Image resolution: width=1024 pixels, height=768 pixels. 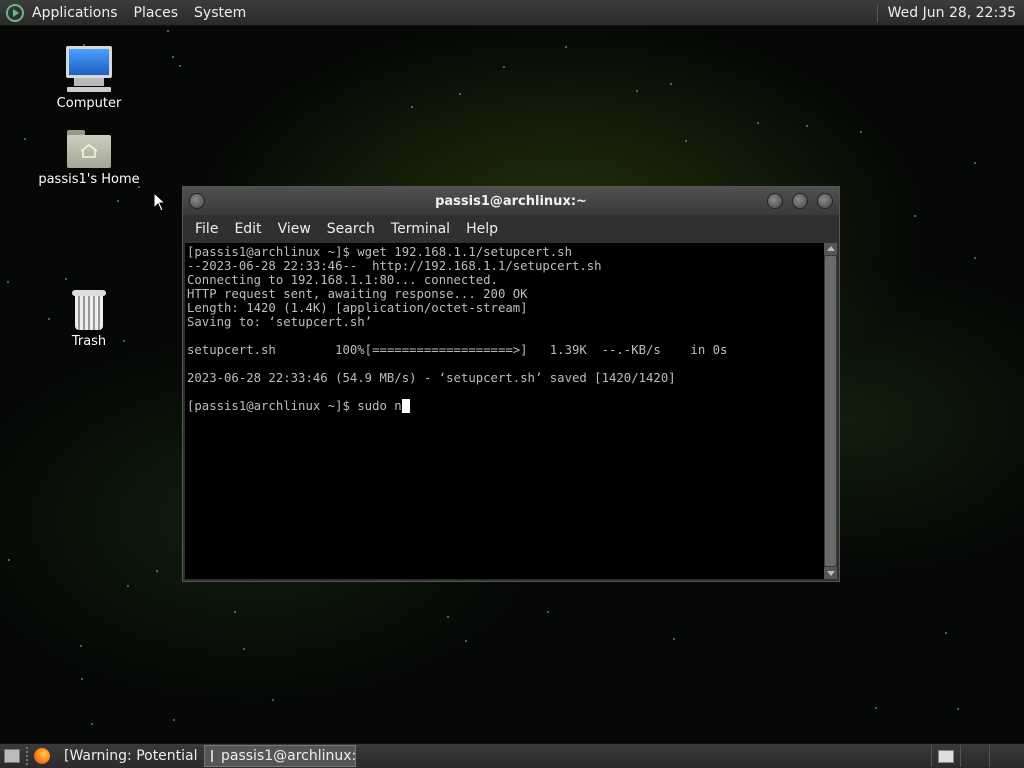 What do you see at coordinates (89, 179) in the screenshot?
I see `desktop-icon-label: passis1's Home` at bounding box center [89, 179].